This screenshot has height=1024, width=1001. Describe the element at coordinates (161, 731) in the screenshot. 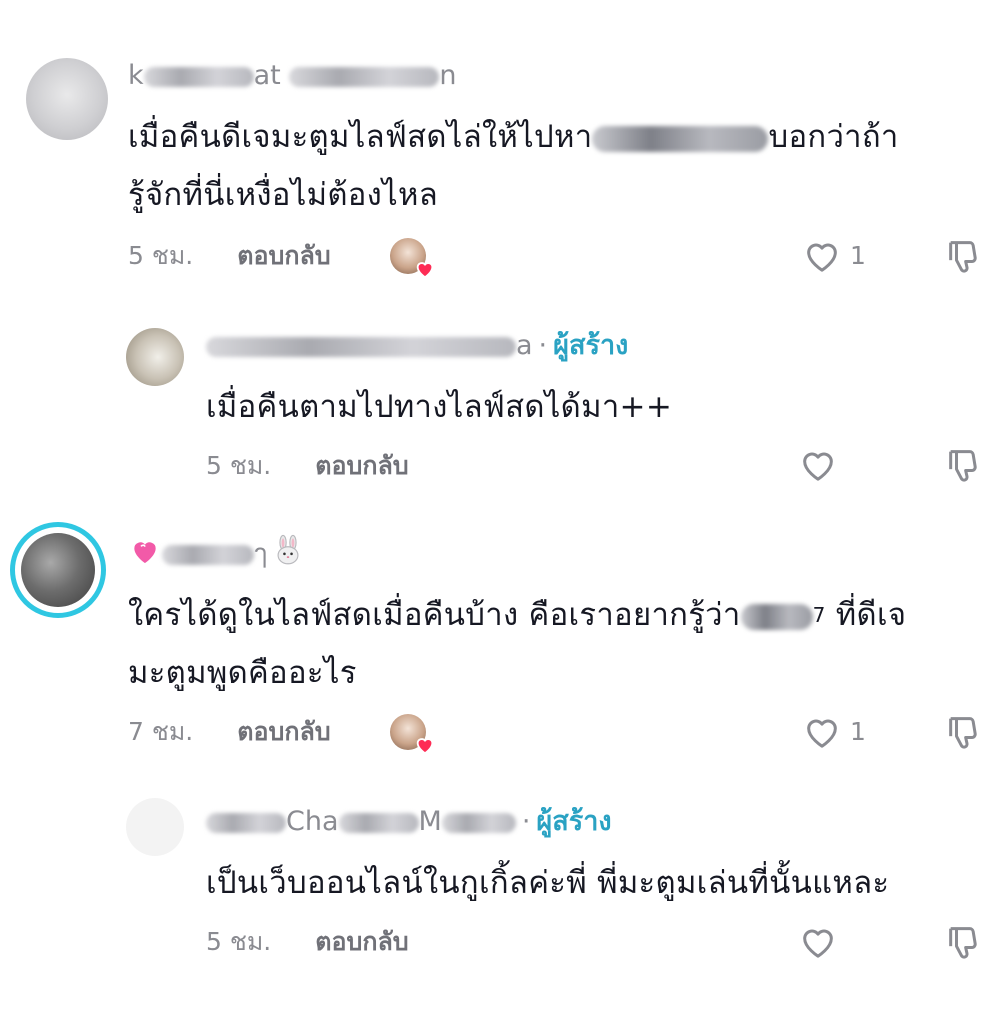

I see `comment-time: 7 ชม.` at that location.